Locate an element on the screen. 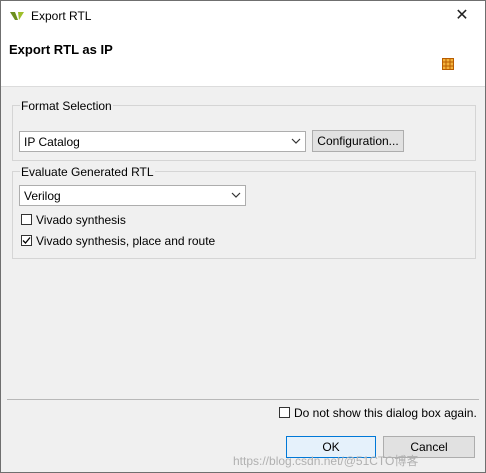 Image resolution: width=486 pixels, height=473 pixels. window-title: Export RTL is located at coordinates (61, 16).